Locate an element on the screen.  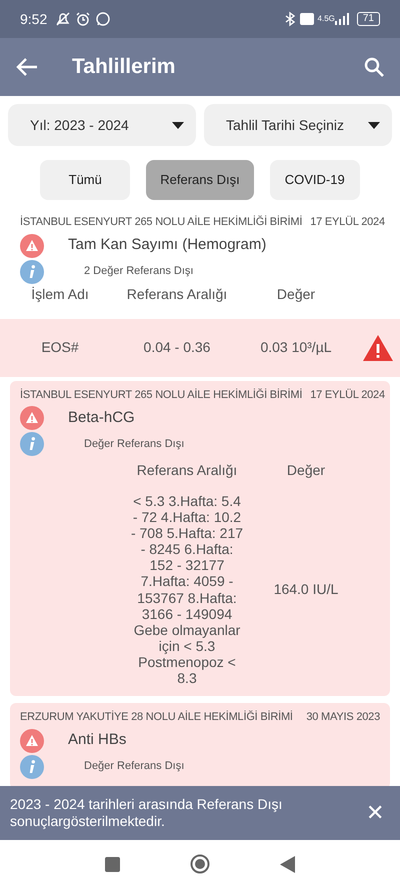
battery-indicator: 71 is located at coordinates (368, 19).